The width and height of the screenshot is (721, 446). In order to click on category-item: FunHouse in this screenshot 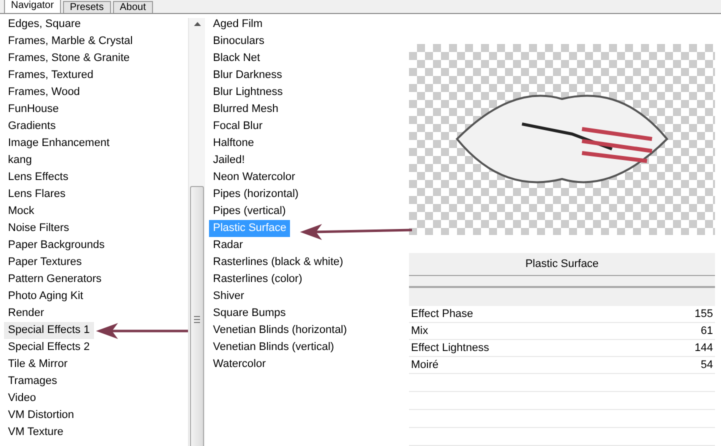, I will do `click(33, 109)`.